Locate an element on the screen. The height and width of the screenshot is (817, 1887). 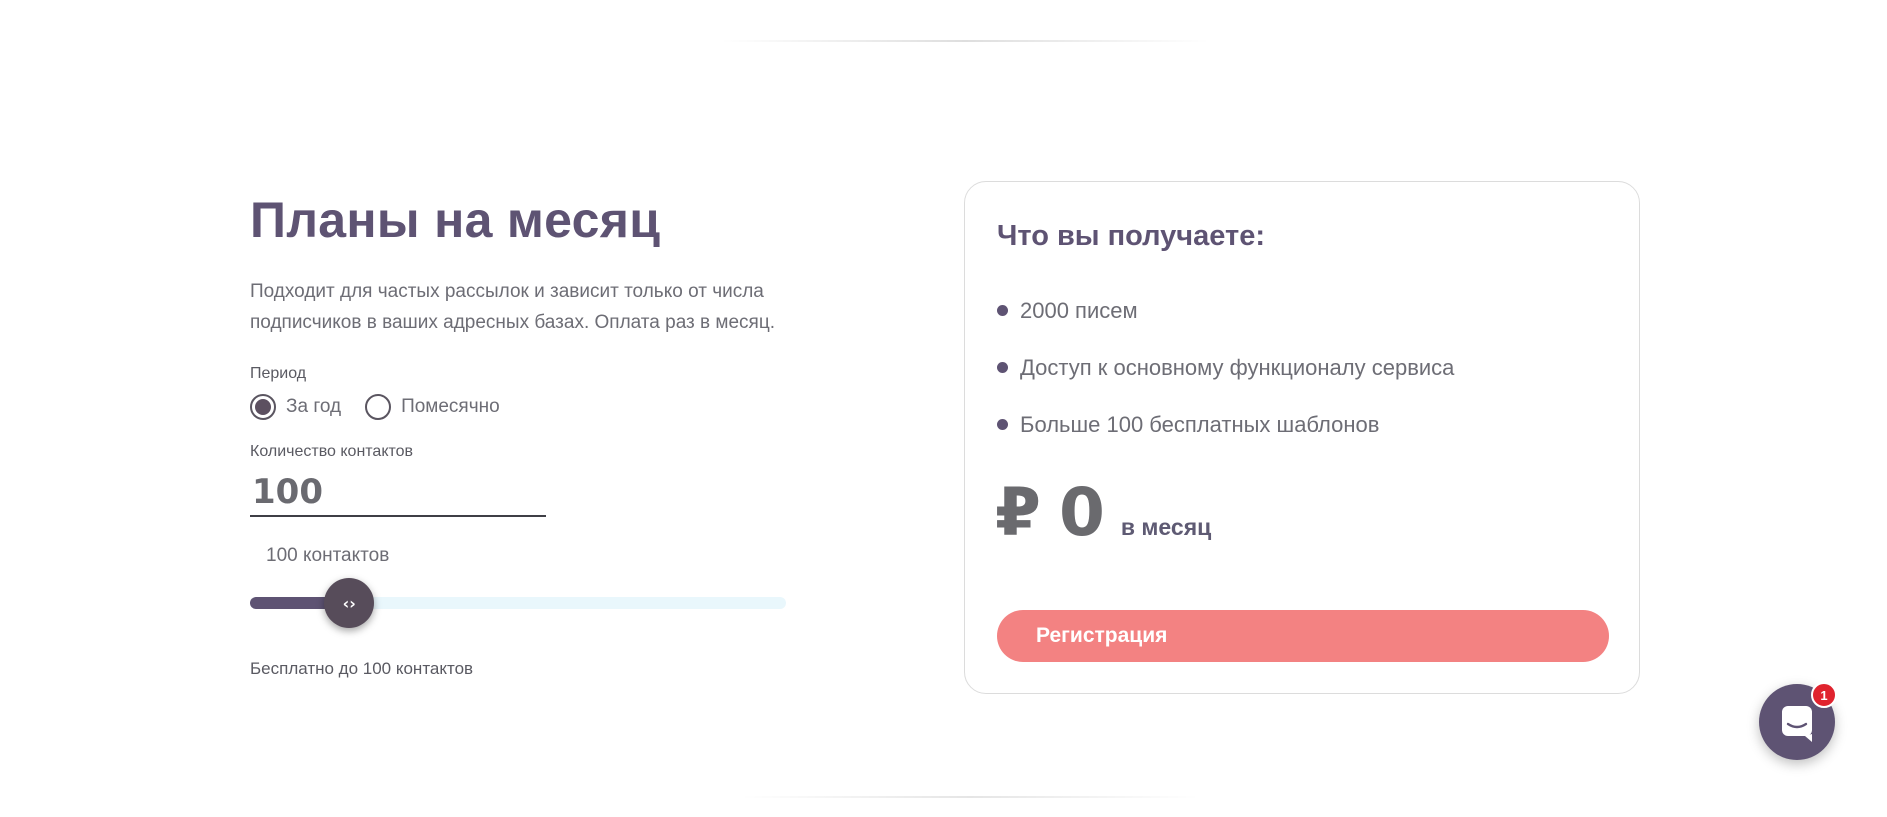
code-arrows-icon: ‹› is located at coordinates (349, 603).